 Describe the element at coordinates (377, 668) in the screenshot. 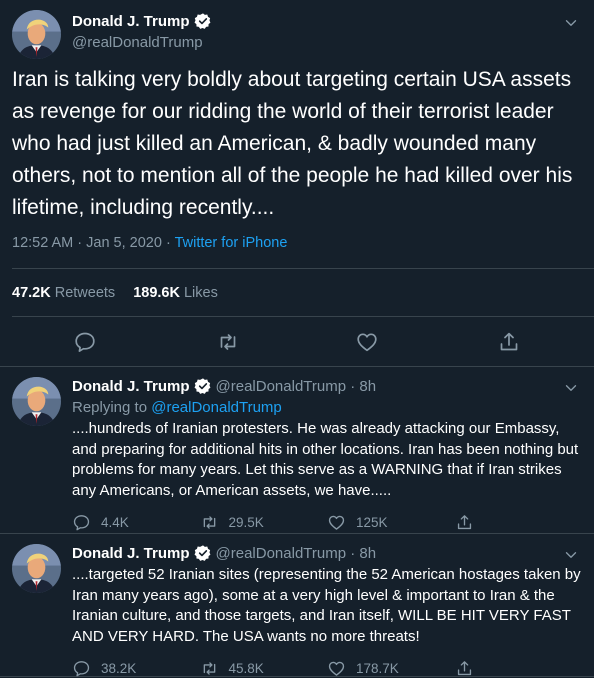

I see `like-count: 178.7K` at that location.